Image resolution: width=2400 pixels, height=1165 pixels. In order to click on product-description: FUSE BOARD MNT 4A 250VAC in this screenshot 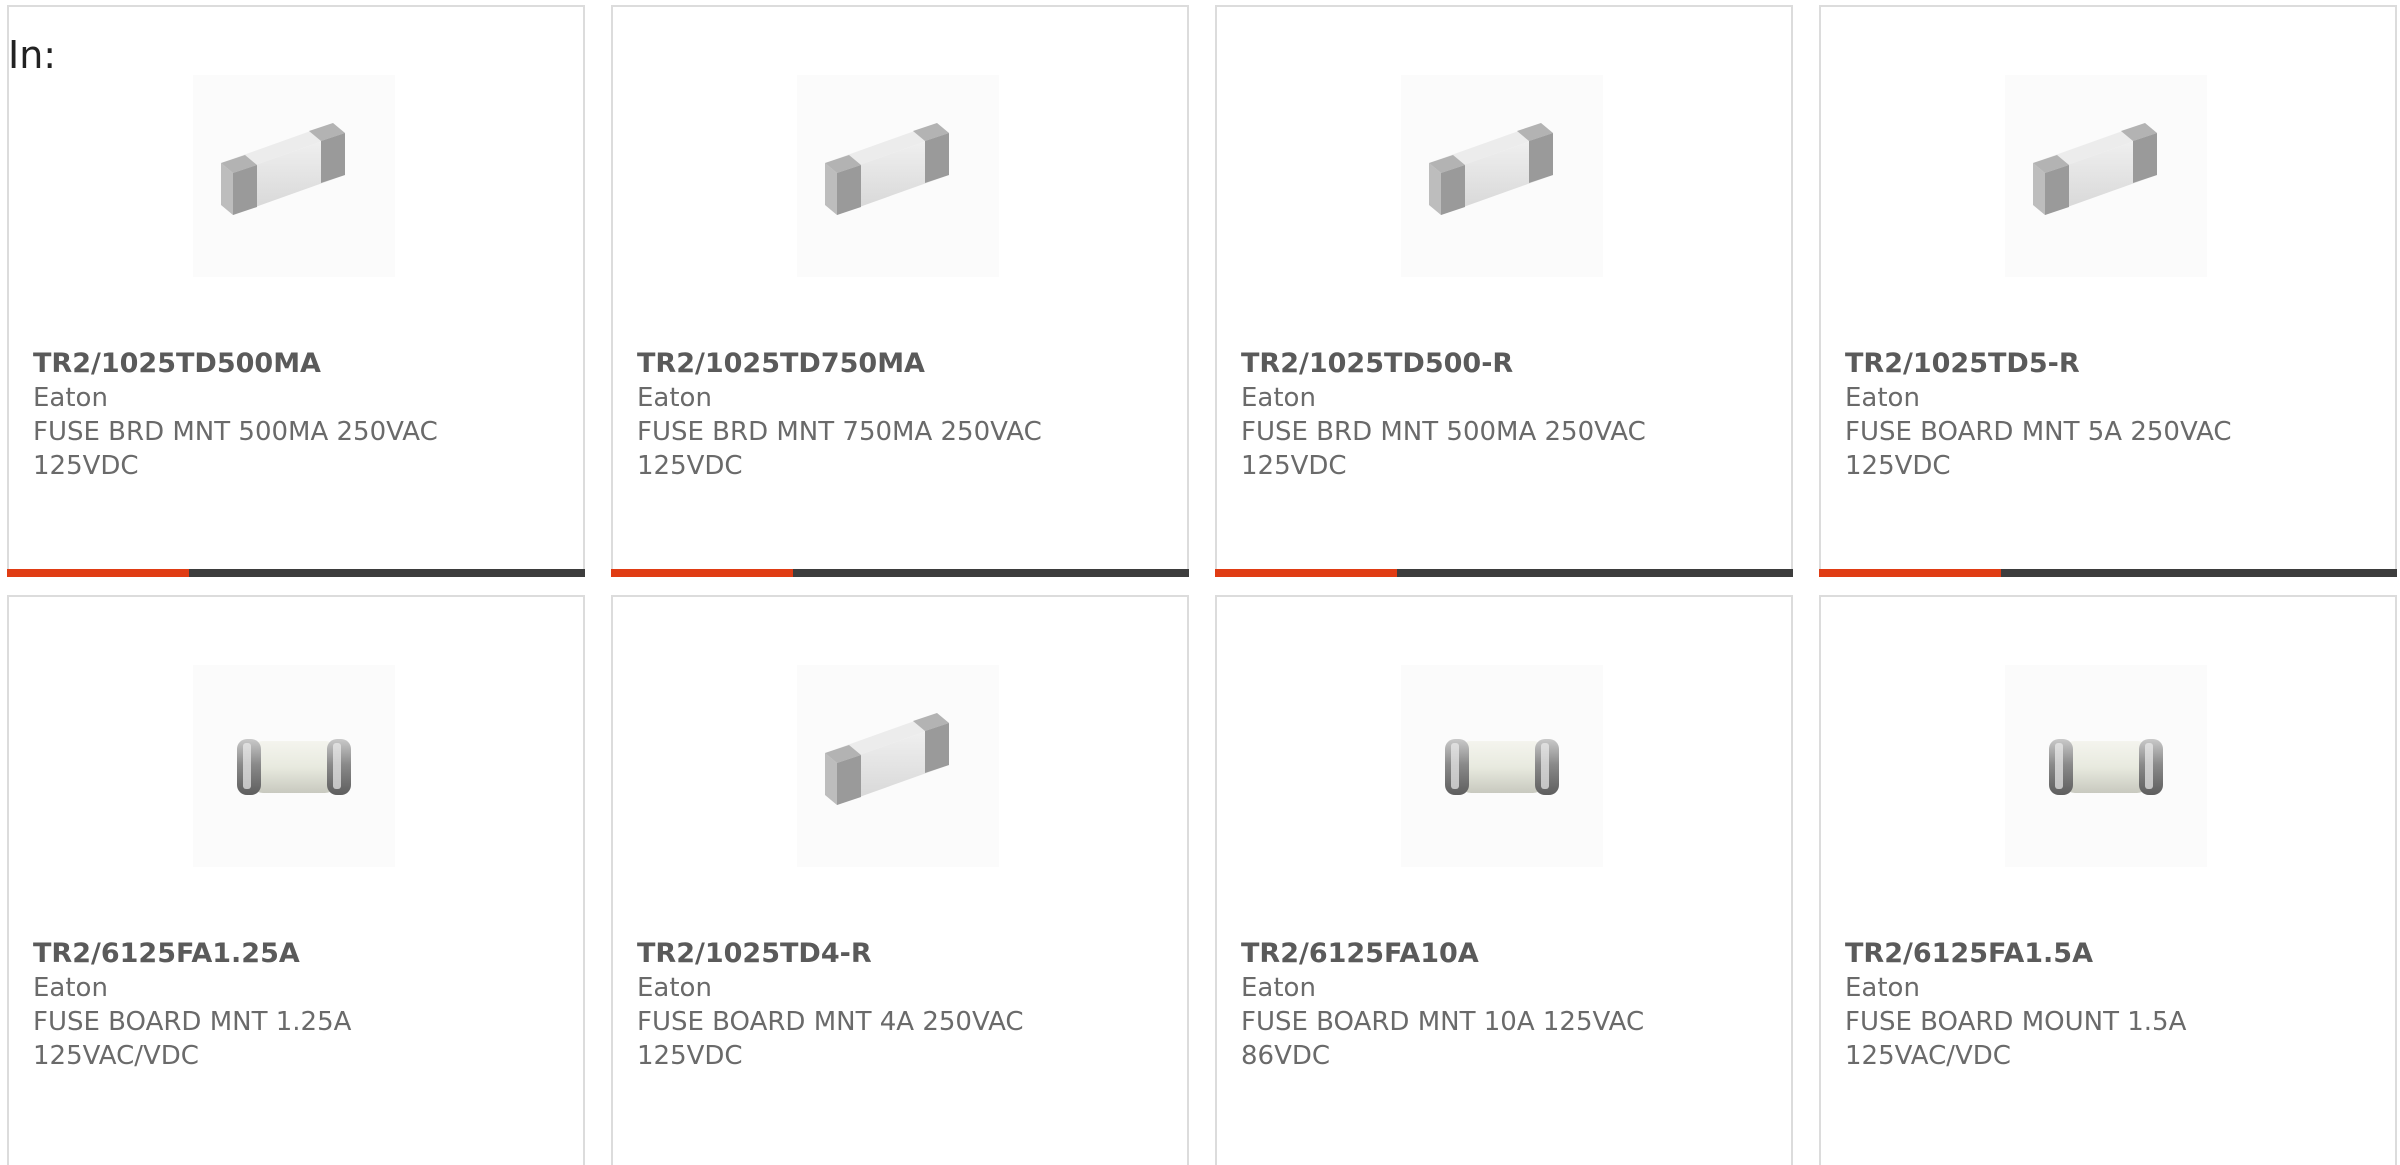, I will do `click(830, 1022)`.